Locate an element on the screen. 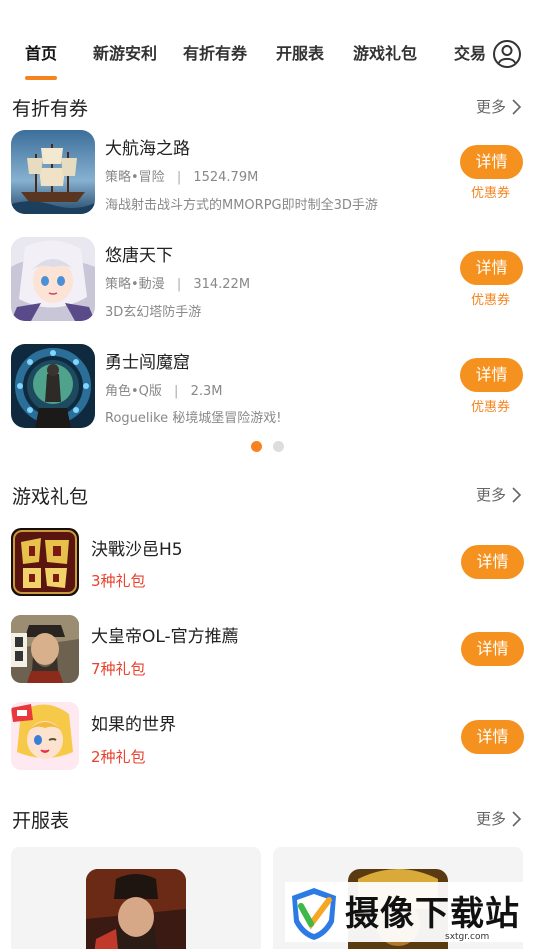 This screenshot has width=534, height=949. game-name: 大皇帝OL-官方推薦 is located at coordinates (165, 637).